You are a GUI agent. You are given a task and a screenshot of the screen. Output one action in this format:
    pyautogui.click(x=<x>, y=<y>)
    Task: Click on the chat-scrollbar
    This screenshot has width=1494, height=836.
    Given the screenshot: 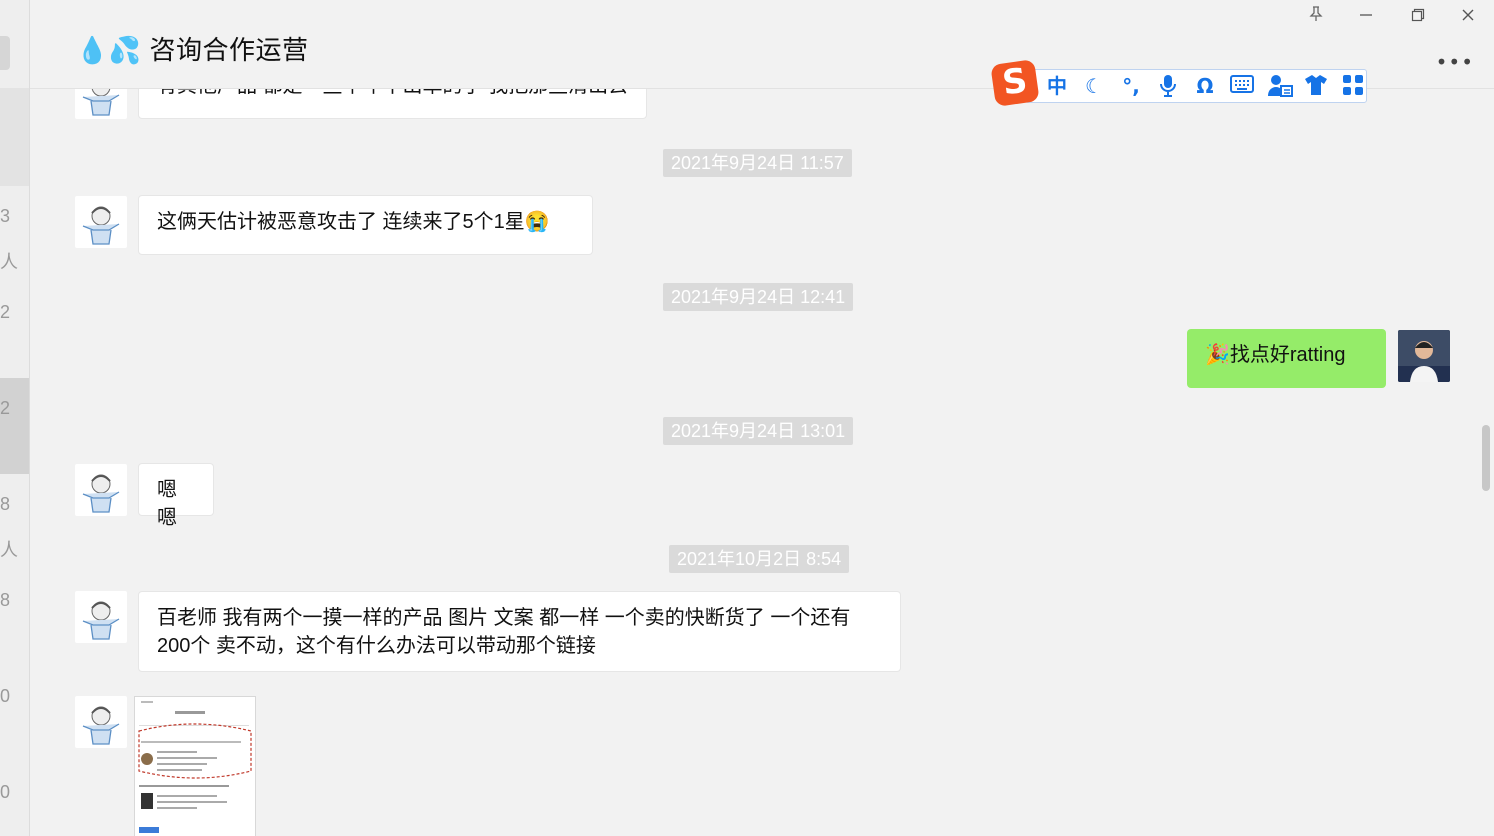 What is the action you would take?
    pyautogui.click(x=1486, y=458)
    